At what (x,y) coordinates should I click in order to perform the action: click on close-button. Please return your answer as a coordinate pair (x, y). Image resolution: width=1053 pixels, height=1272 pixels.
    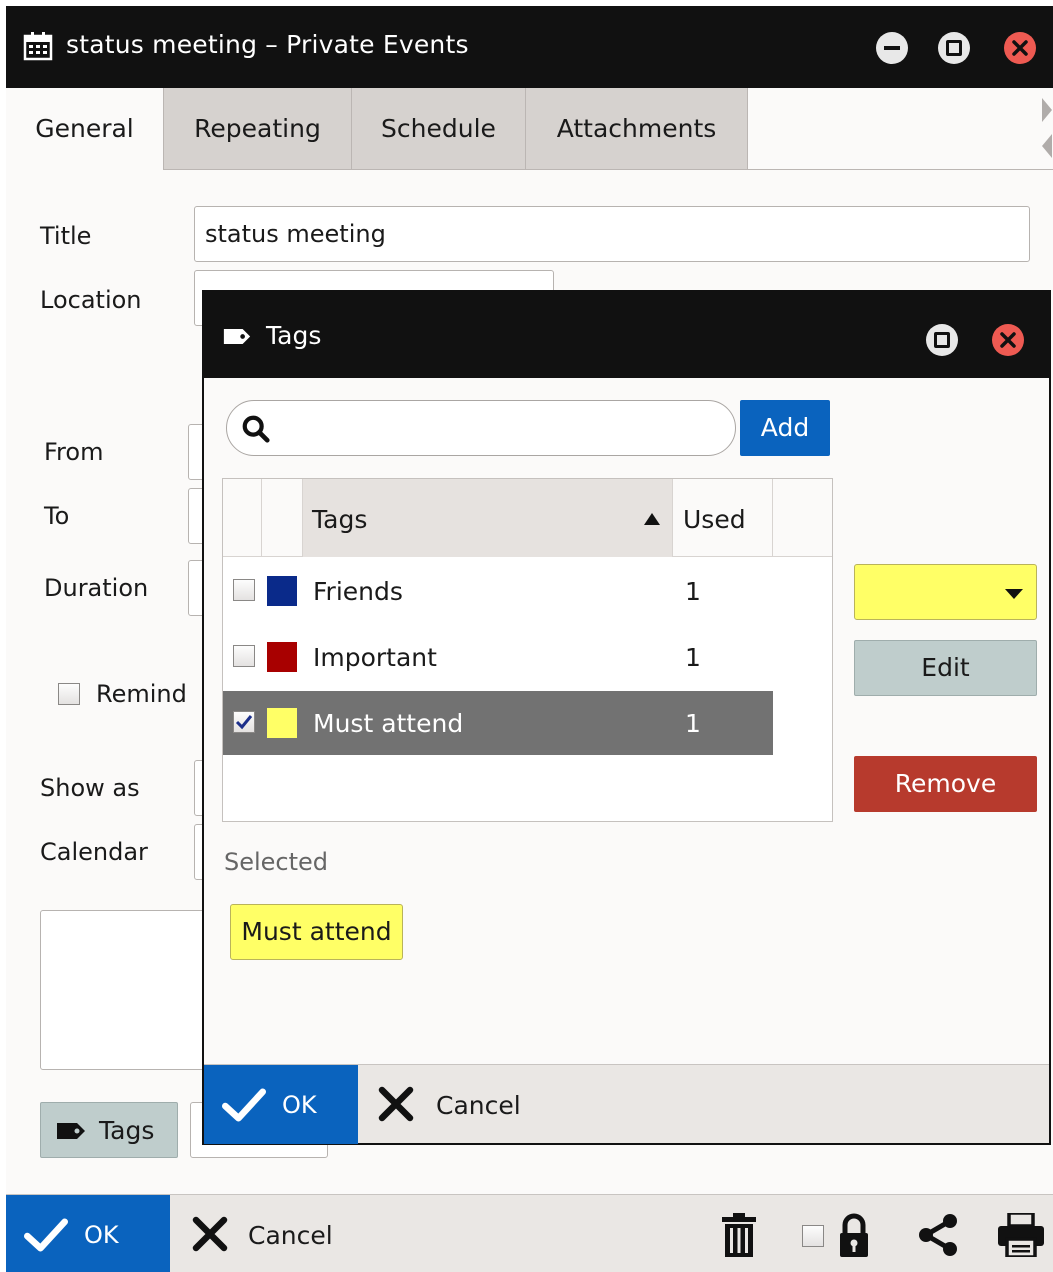
    Looking at the image, I should click on (1020, 48).